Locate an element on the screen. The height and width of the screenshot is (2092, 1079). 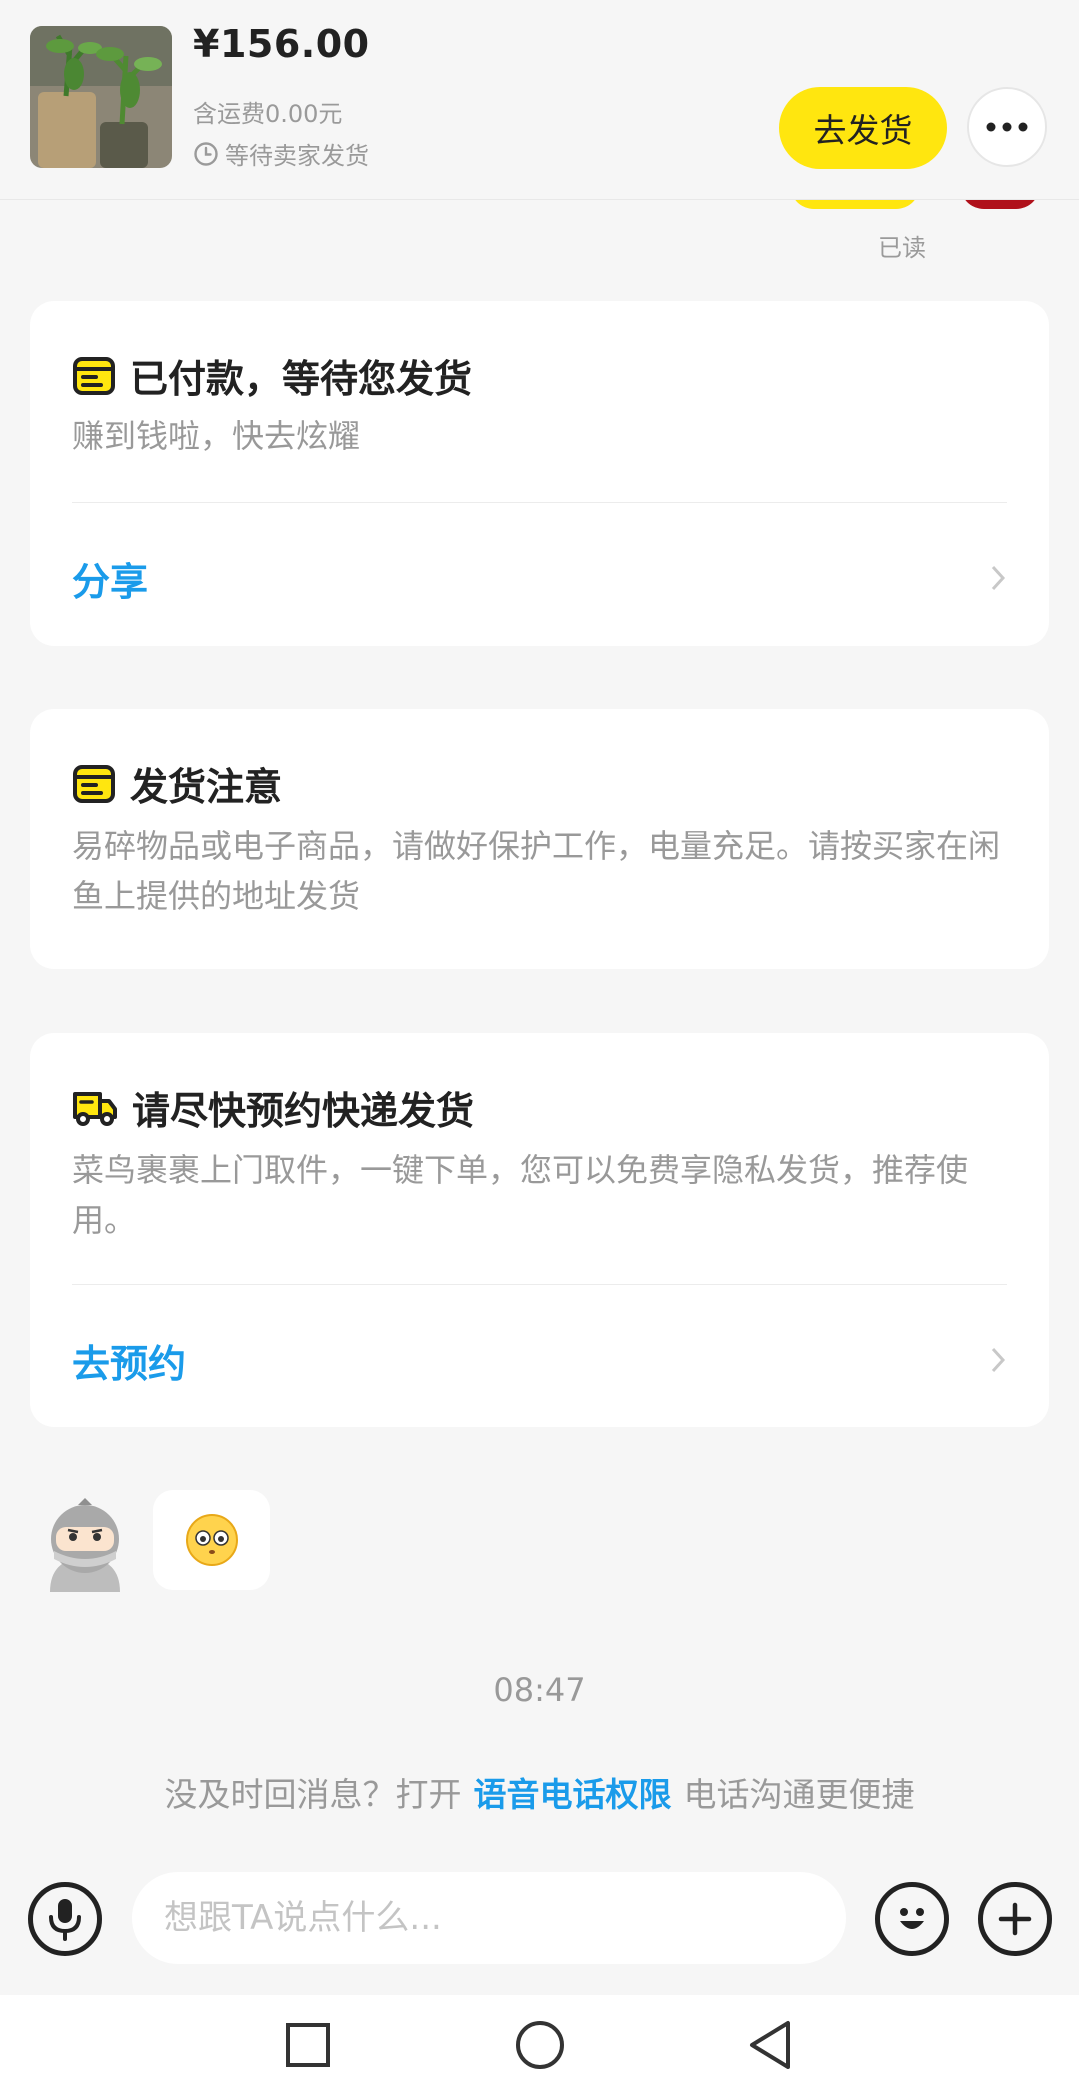
order-status: 等待卖家发货 is located at coordinates (281, 153).